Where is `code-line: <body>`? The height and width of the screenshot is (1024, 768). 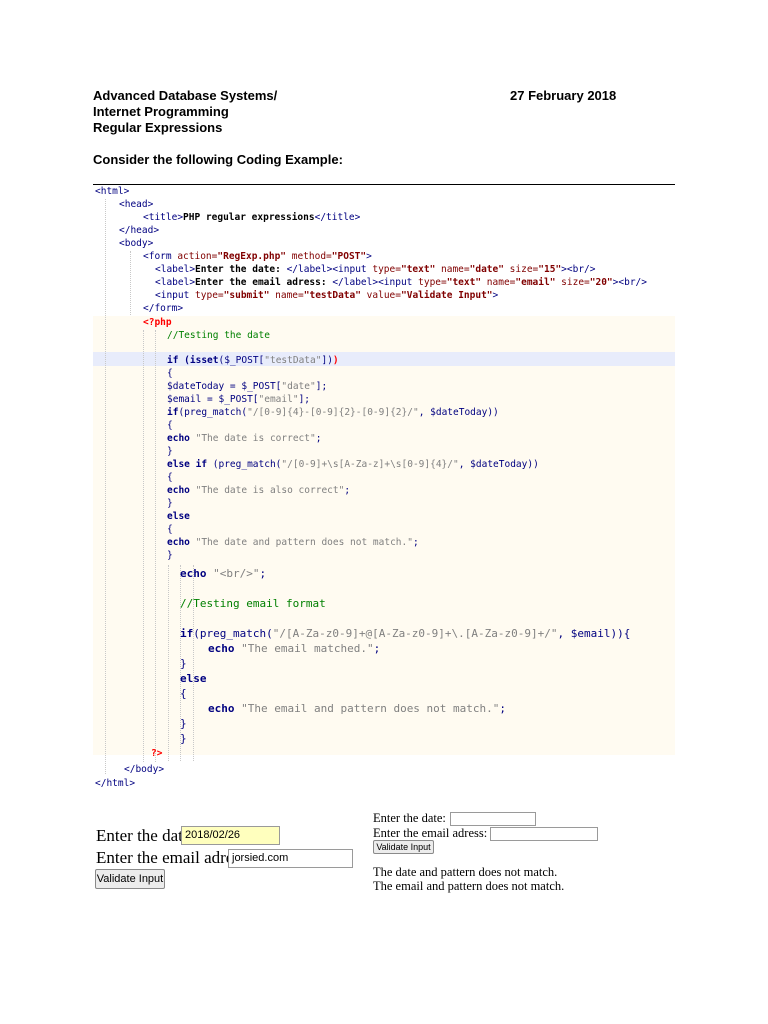
code-line: <body> is located at coordinates (136, 243).